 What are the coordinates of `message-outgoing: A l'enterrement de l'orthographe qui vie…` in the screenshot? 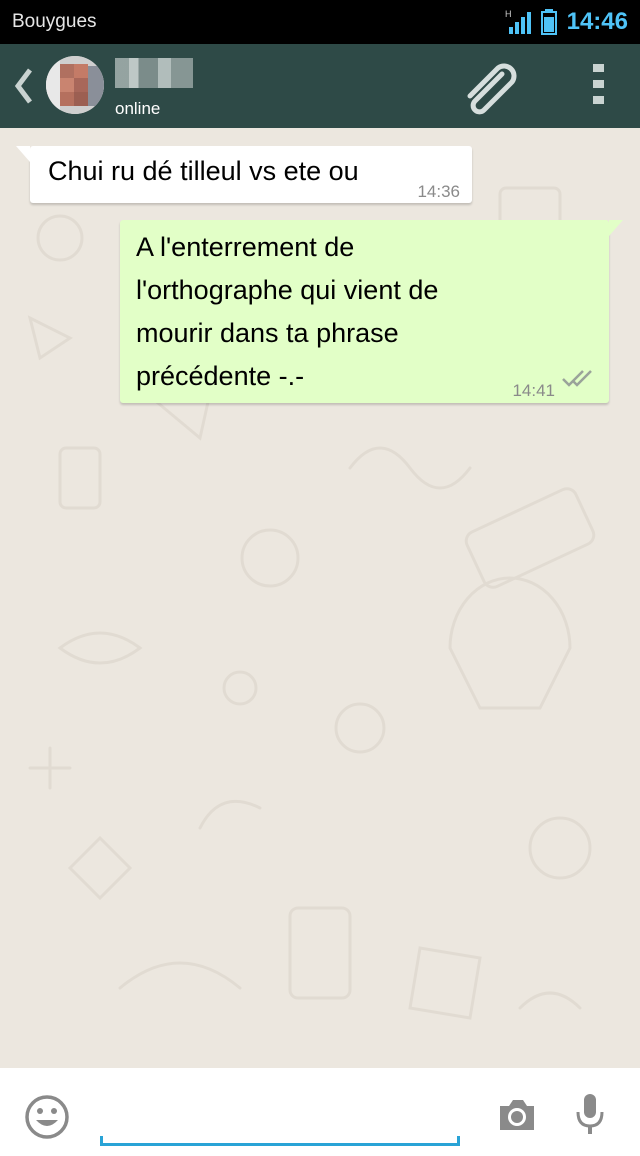 It's located at (371, 311).